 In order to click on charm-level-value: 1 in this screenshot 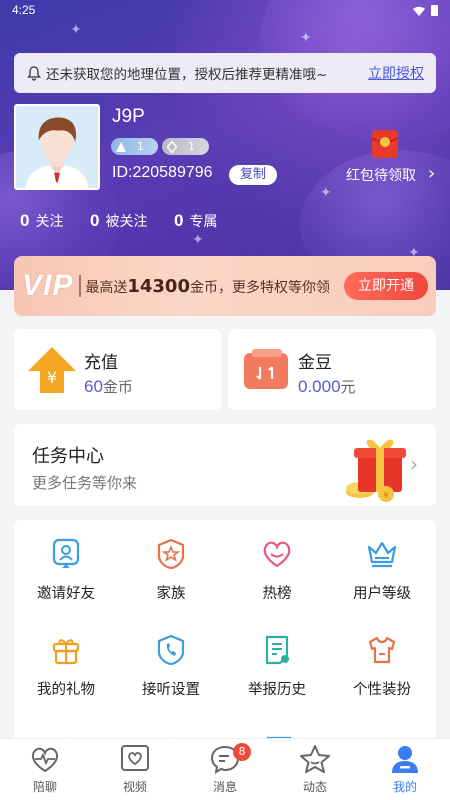, I will do `click(191, 146)`.